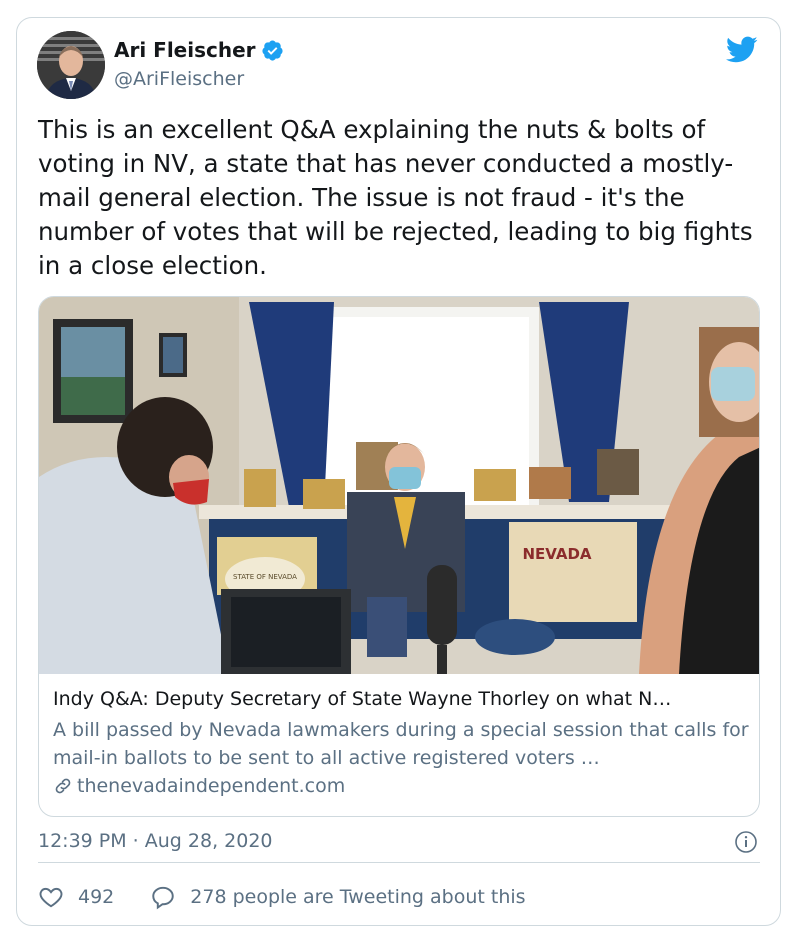 This screenshot has height=945, width=800. I want to click on twitter-bird-icon, so click(742, 50).